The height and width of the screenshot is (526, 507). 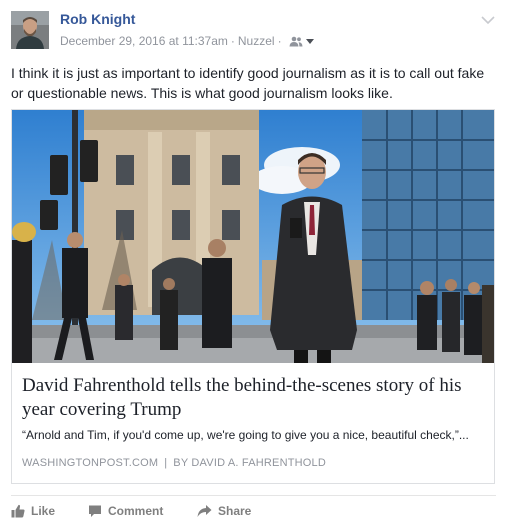 What do you see at coordinates (18, 511) in the screenshot?
I see `thumbs-up-icon` at bounding box center [18, 511].